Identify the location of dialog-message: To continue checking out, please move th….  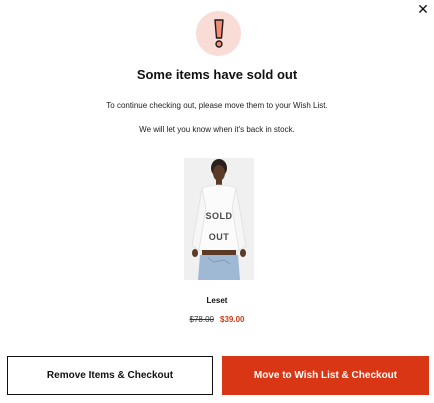
(217, 105).